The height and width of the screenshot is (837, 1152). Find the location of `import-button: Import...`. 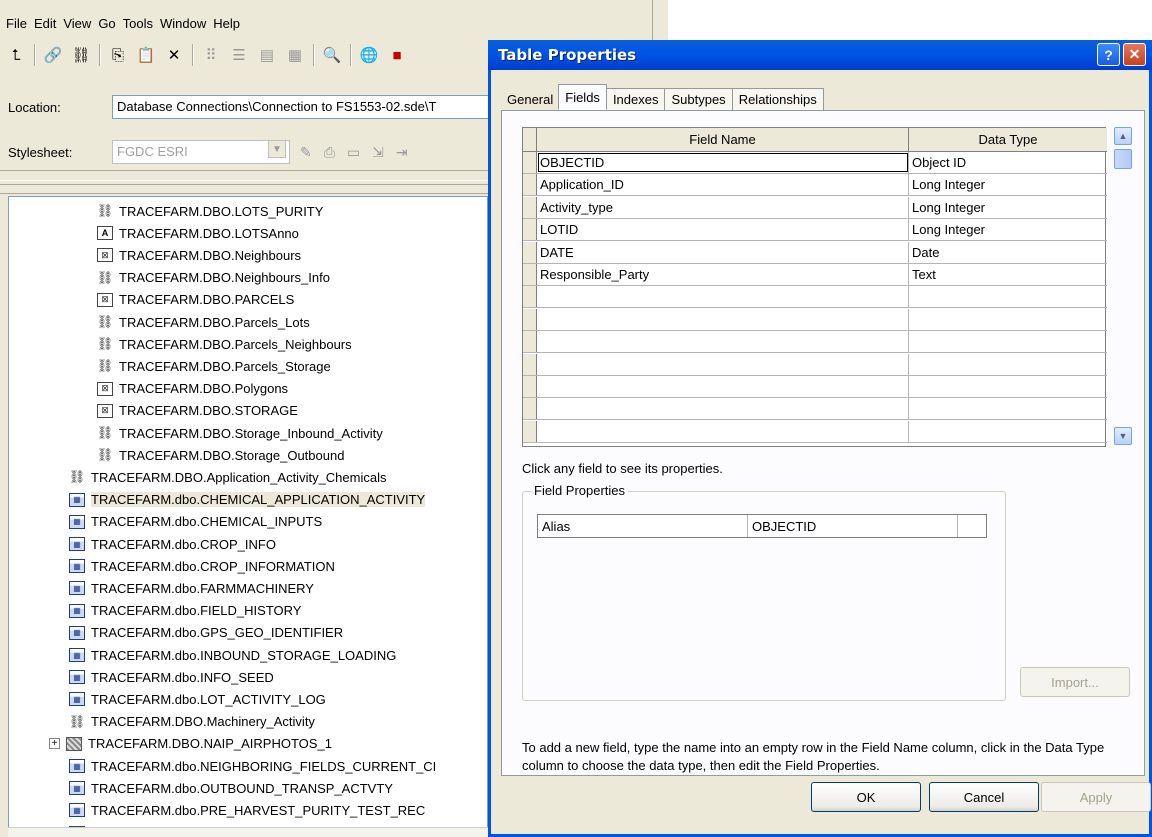

import-button: Import... is located at coordinates (1075, 682).